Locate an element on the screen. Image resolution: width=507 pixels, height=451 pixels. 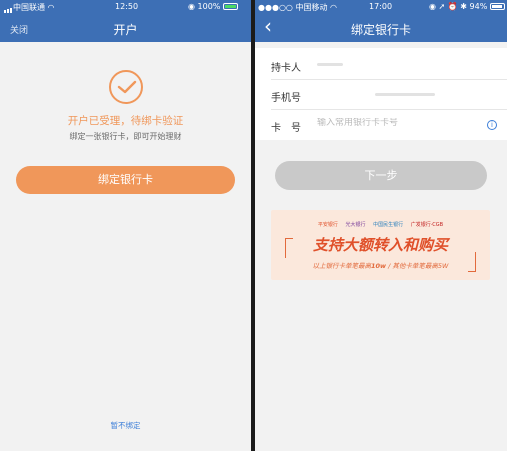
status-icons: ◉ ➚ ⏰ ✱ is located at coordinates (448, 6).